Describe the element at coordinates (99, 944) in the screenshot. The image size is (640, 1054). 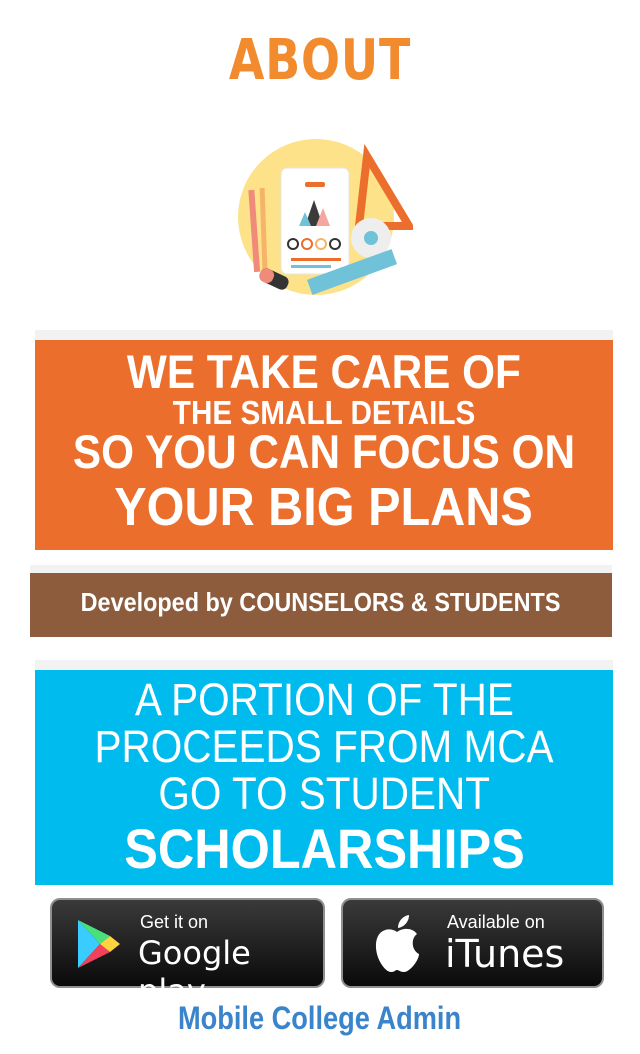
I see `google-play-icon` at that location.